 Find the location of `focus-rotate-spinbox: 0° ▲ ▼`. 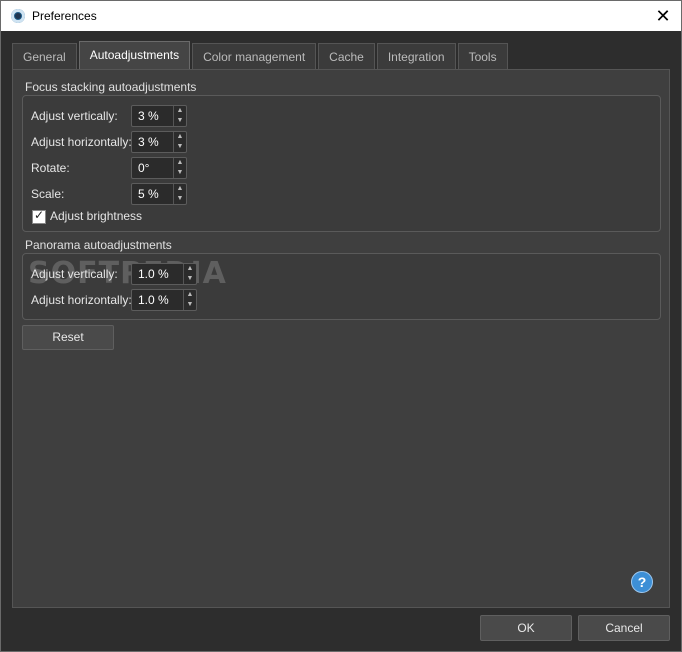

focus-rotate-spinbox: 0° ▲ ▼ is located at coordinates (159, 168).